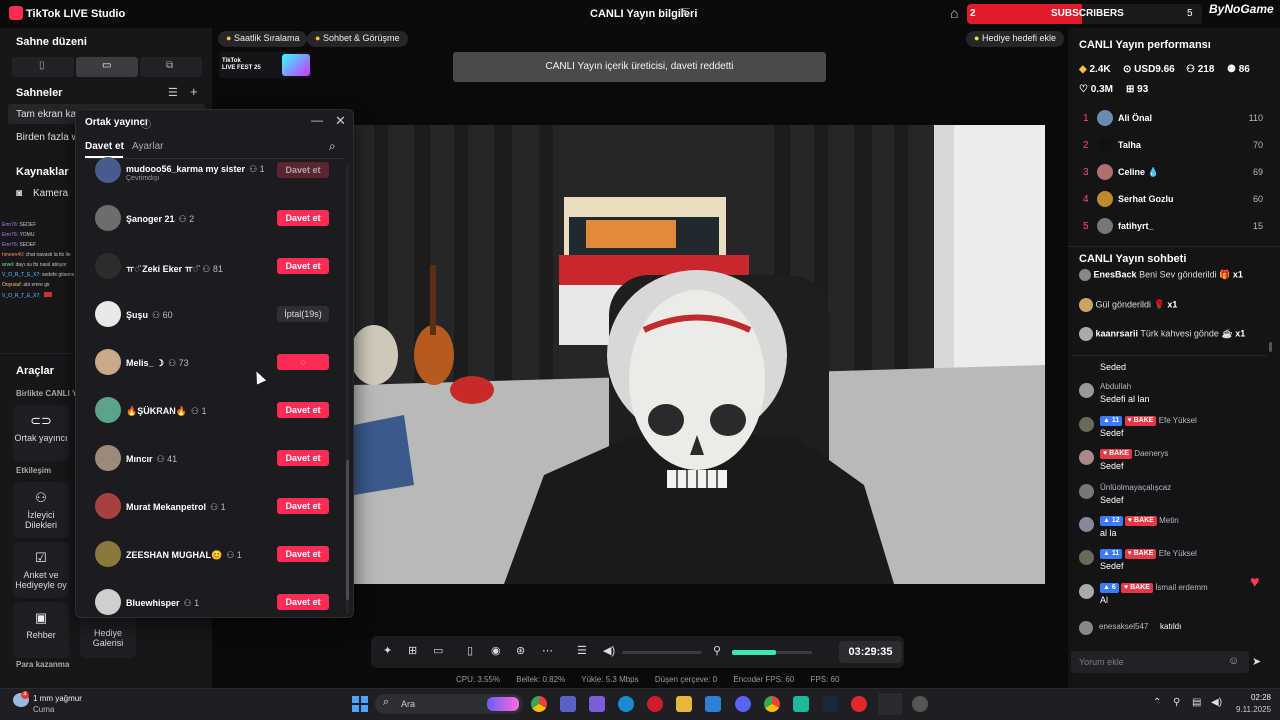 Image resolution: width=1280 pixels, height=720 pixels. I want to click on mail-icon, so click(713, 704).